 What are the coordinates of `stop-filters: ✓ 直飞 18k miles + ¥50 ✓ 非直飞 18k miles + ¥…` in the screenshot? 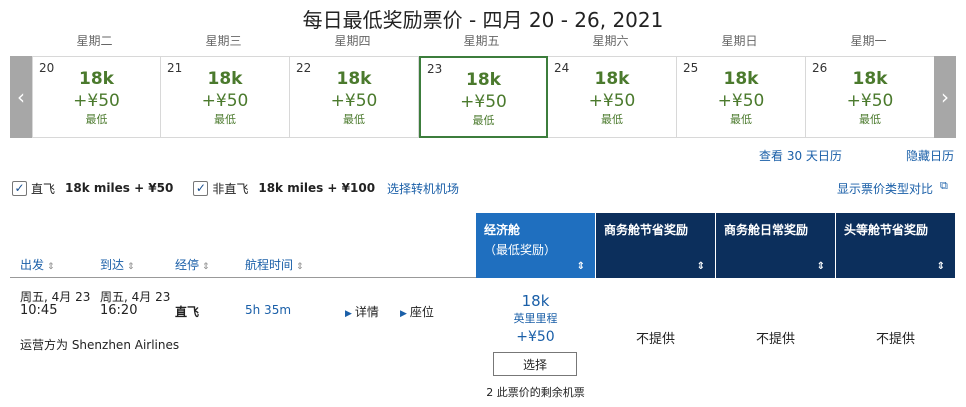 It's located at (235, 188).